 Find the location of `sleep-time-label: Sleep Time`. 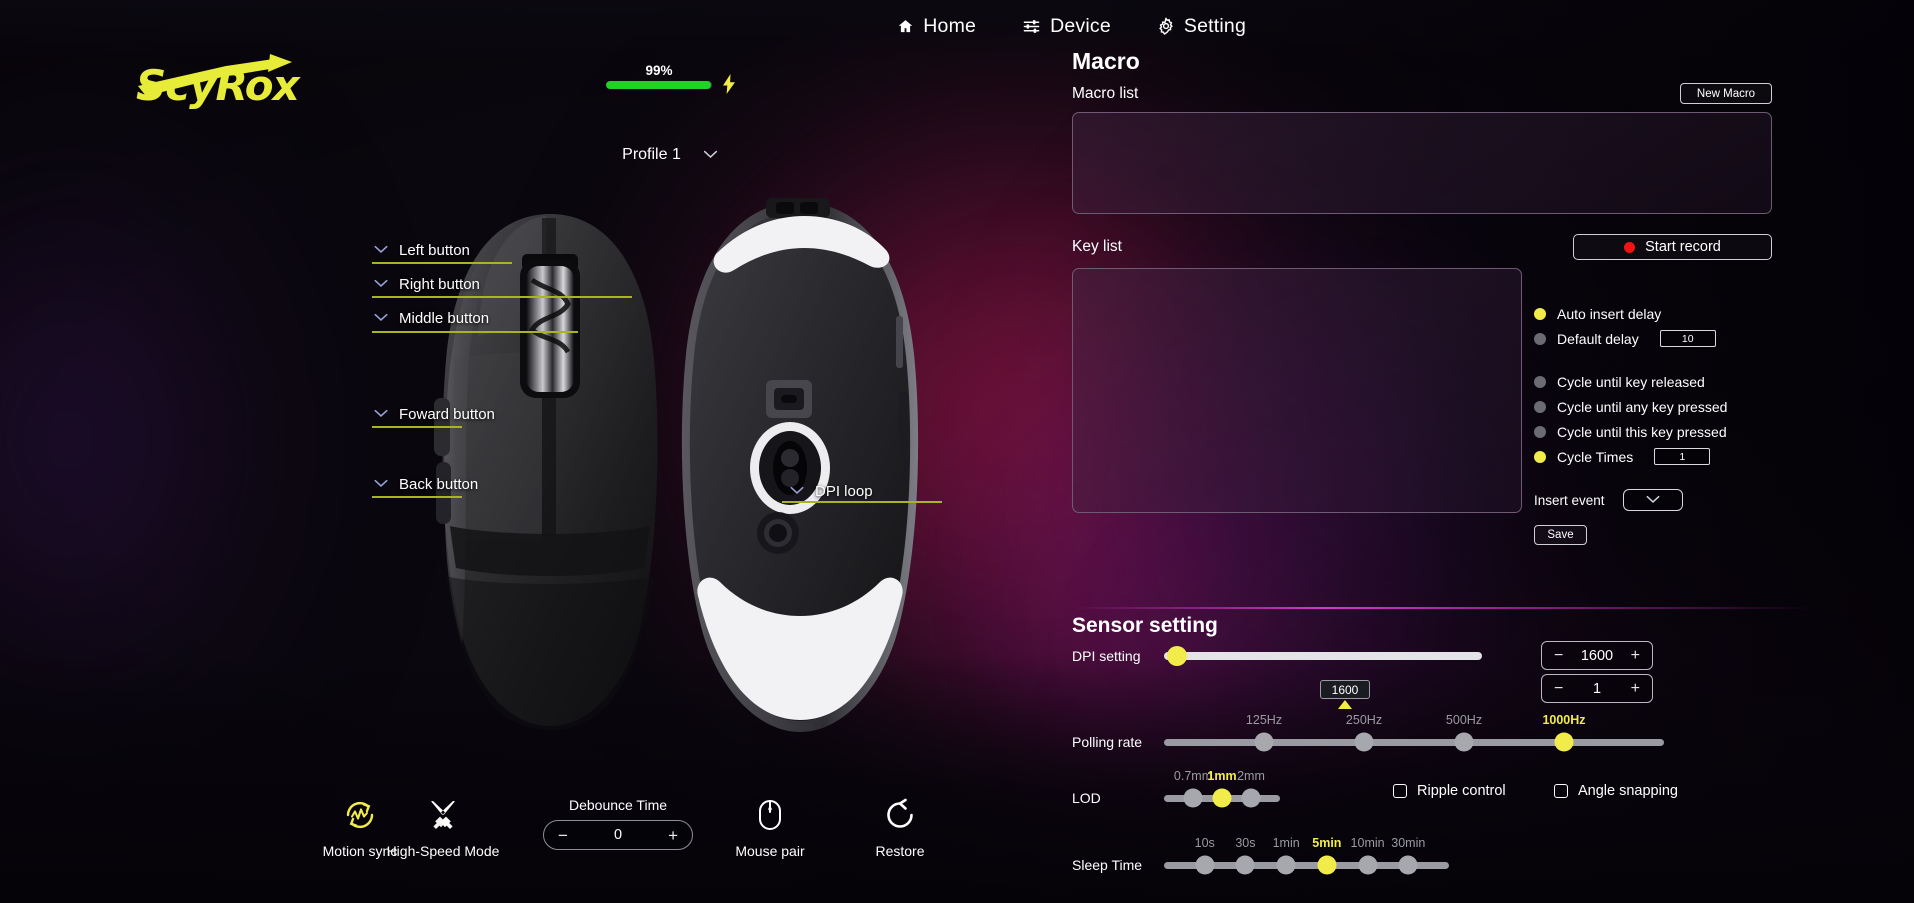

sleep-time-label: Sleep Time is located at coordinates (1107, 865).